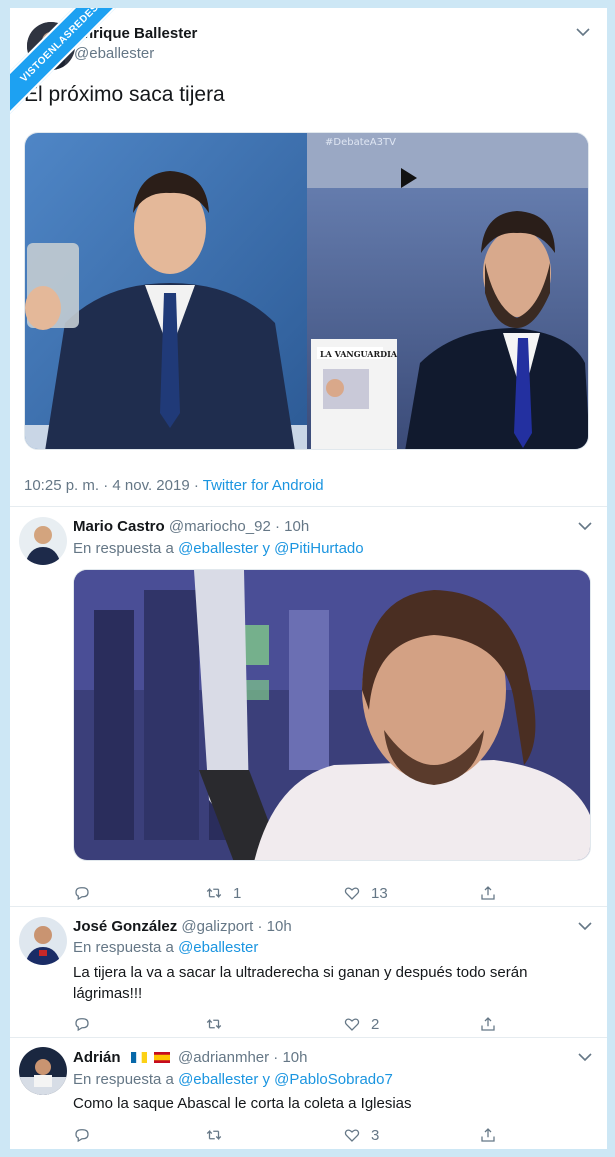  What do you see at coordinates (237, 893) in the screenshot?
I see `retweet-count: 1` at bounding box center [237, 893].